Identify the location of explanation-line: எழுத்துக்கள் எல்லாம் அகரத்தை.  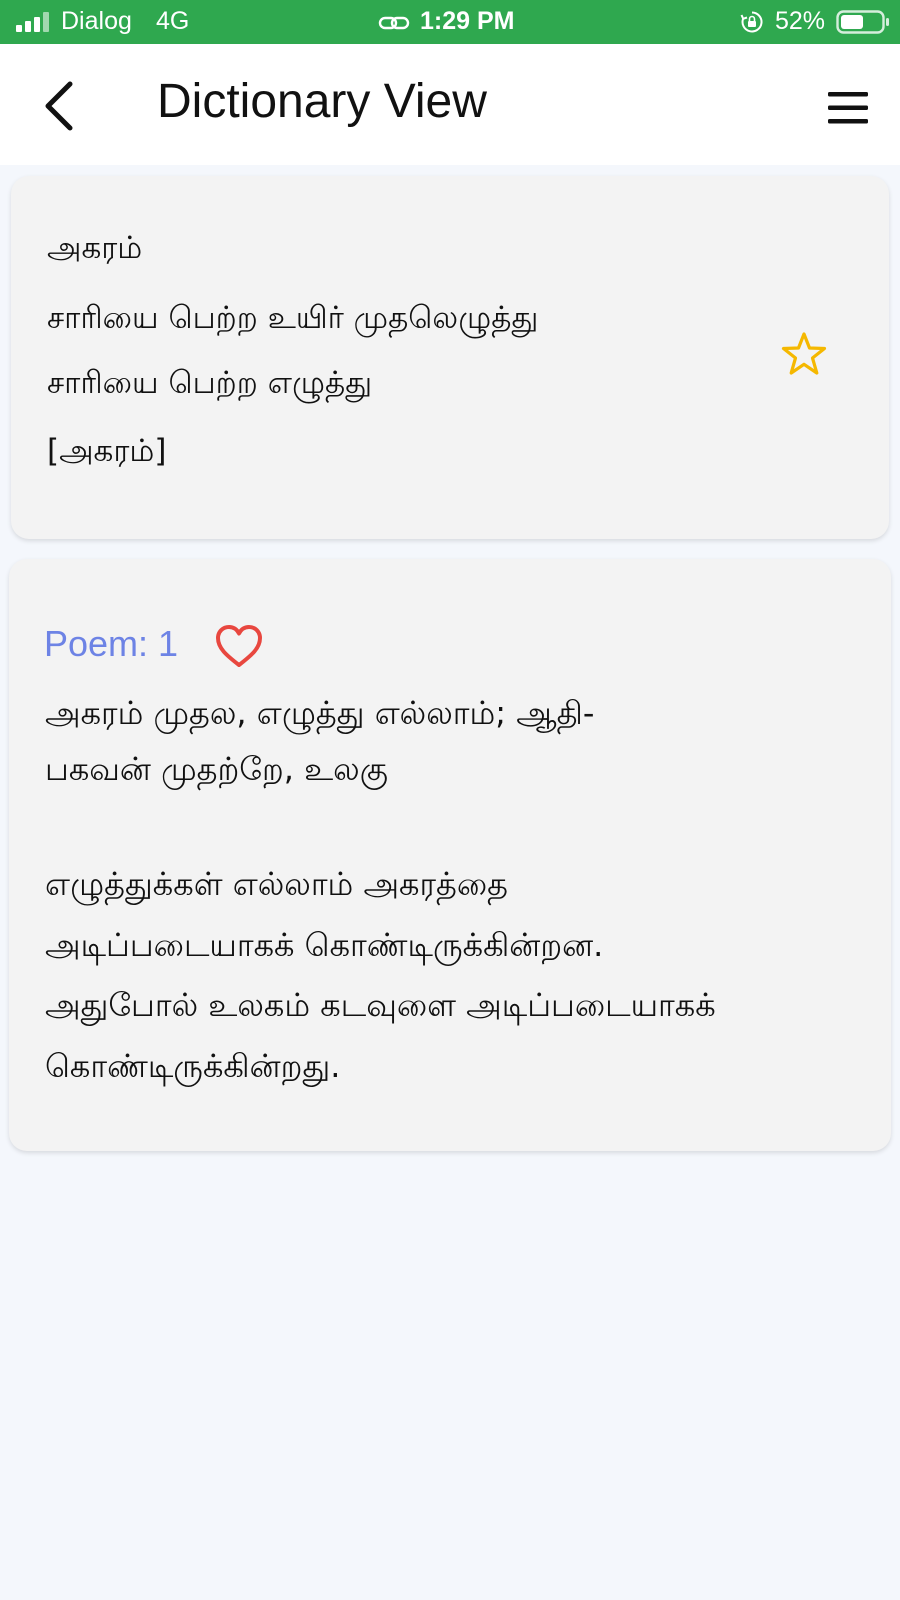
(276, 884).